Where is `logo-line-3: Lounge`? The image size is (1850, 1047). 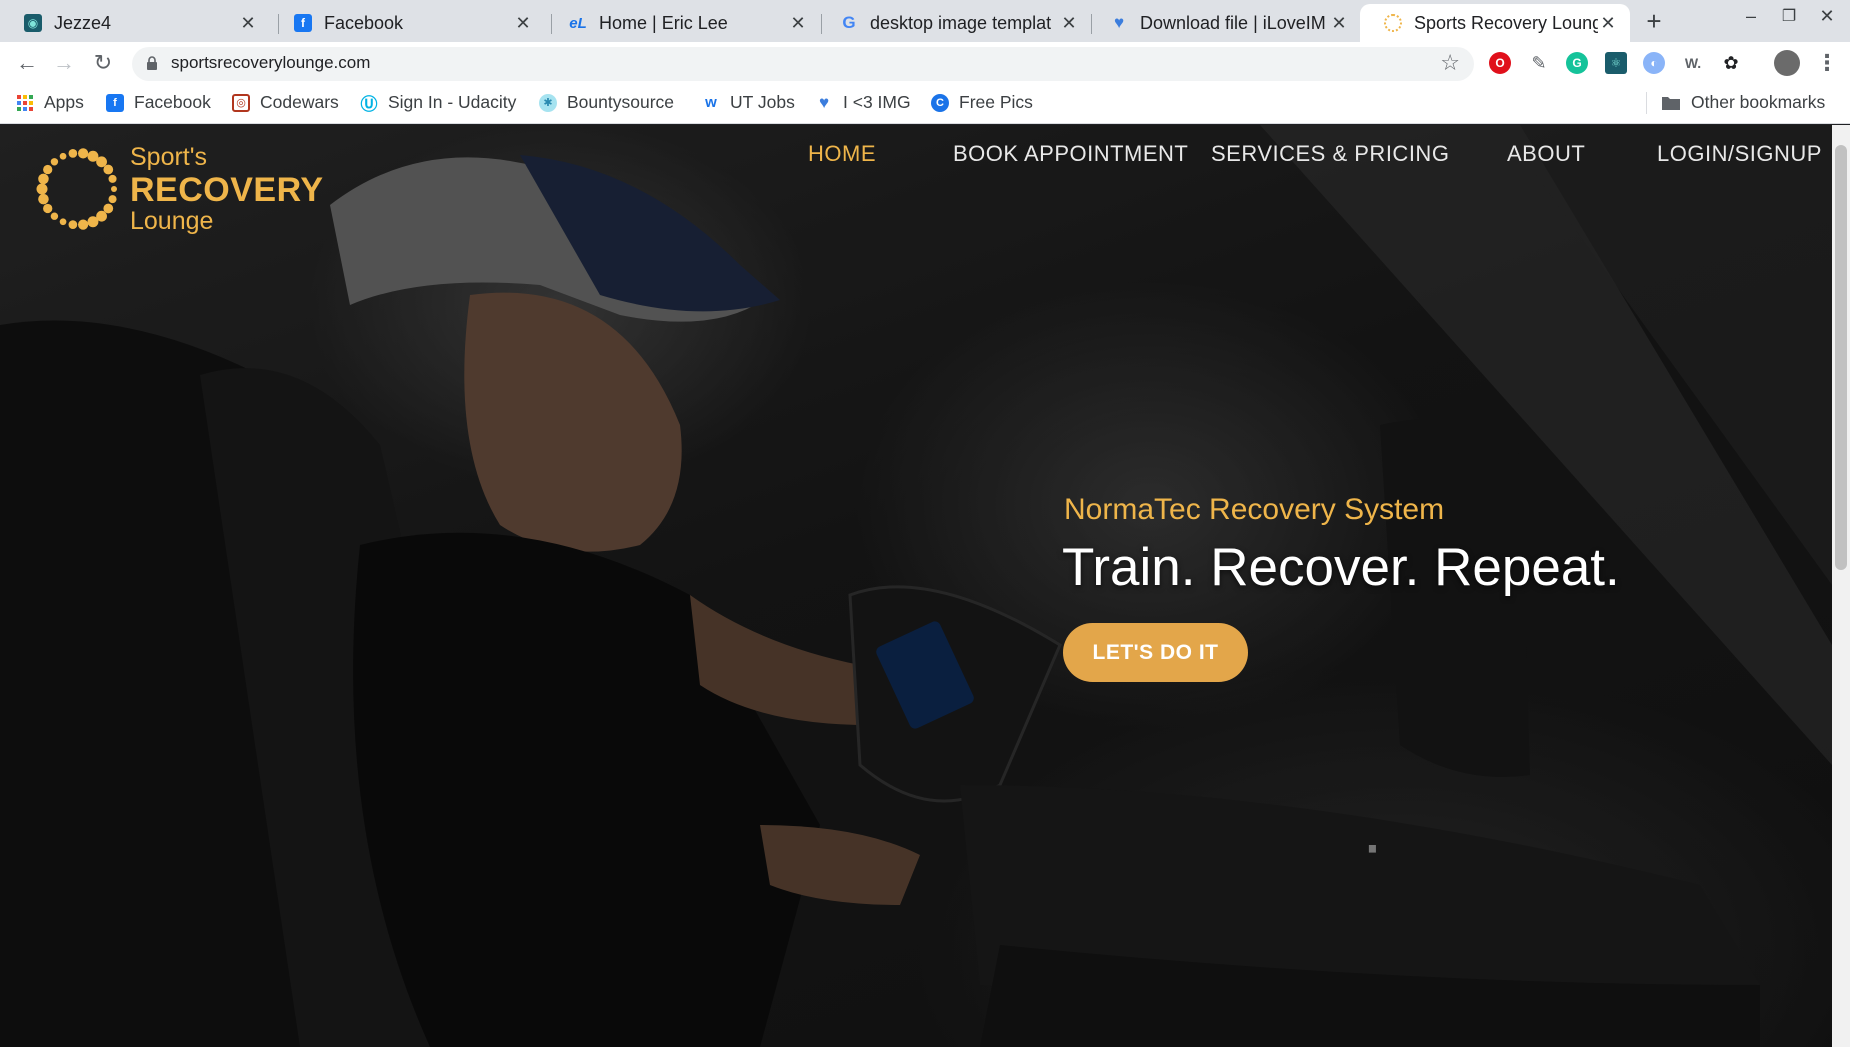 logo-line-3: Lounge is located at coordinates (172, 221).